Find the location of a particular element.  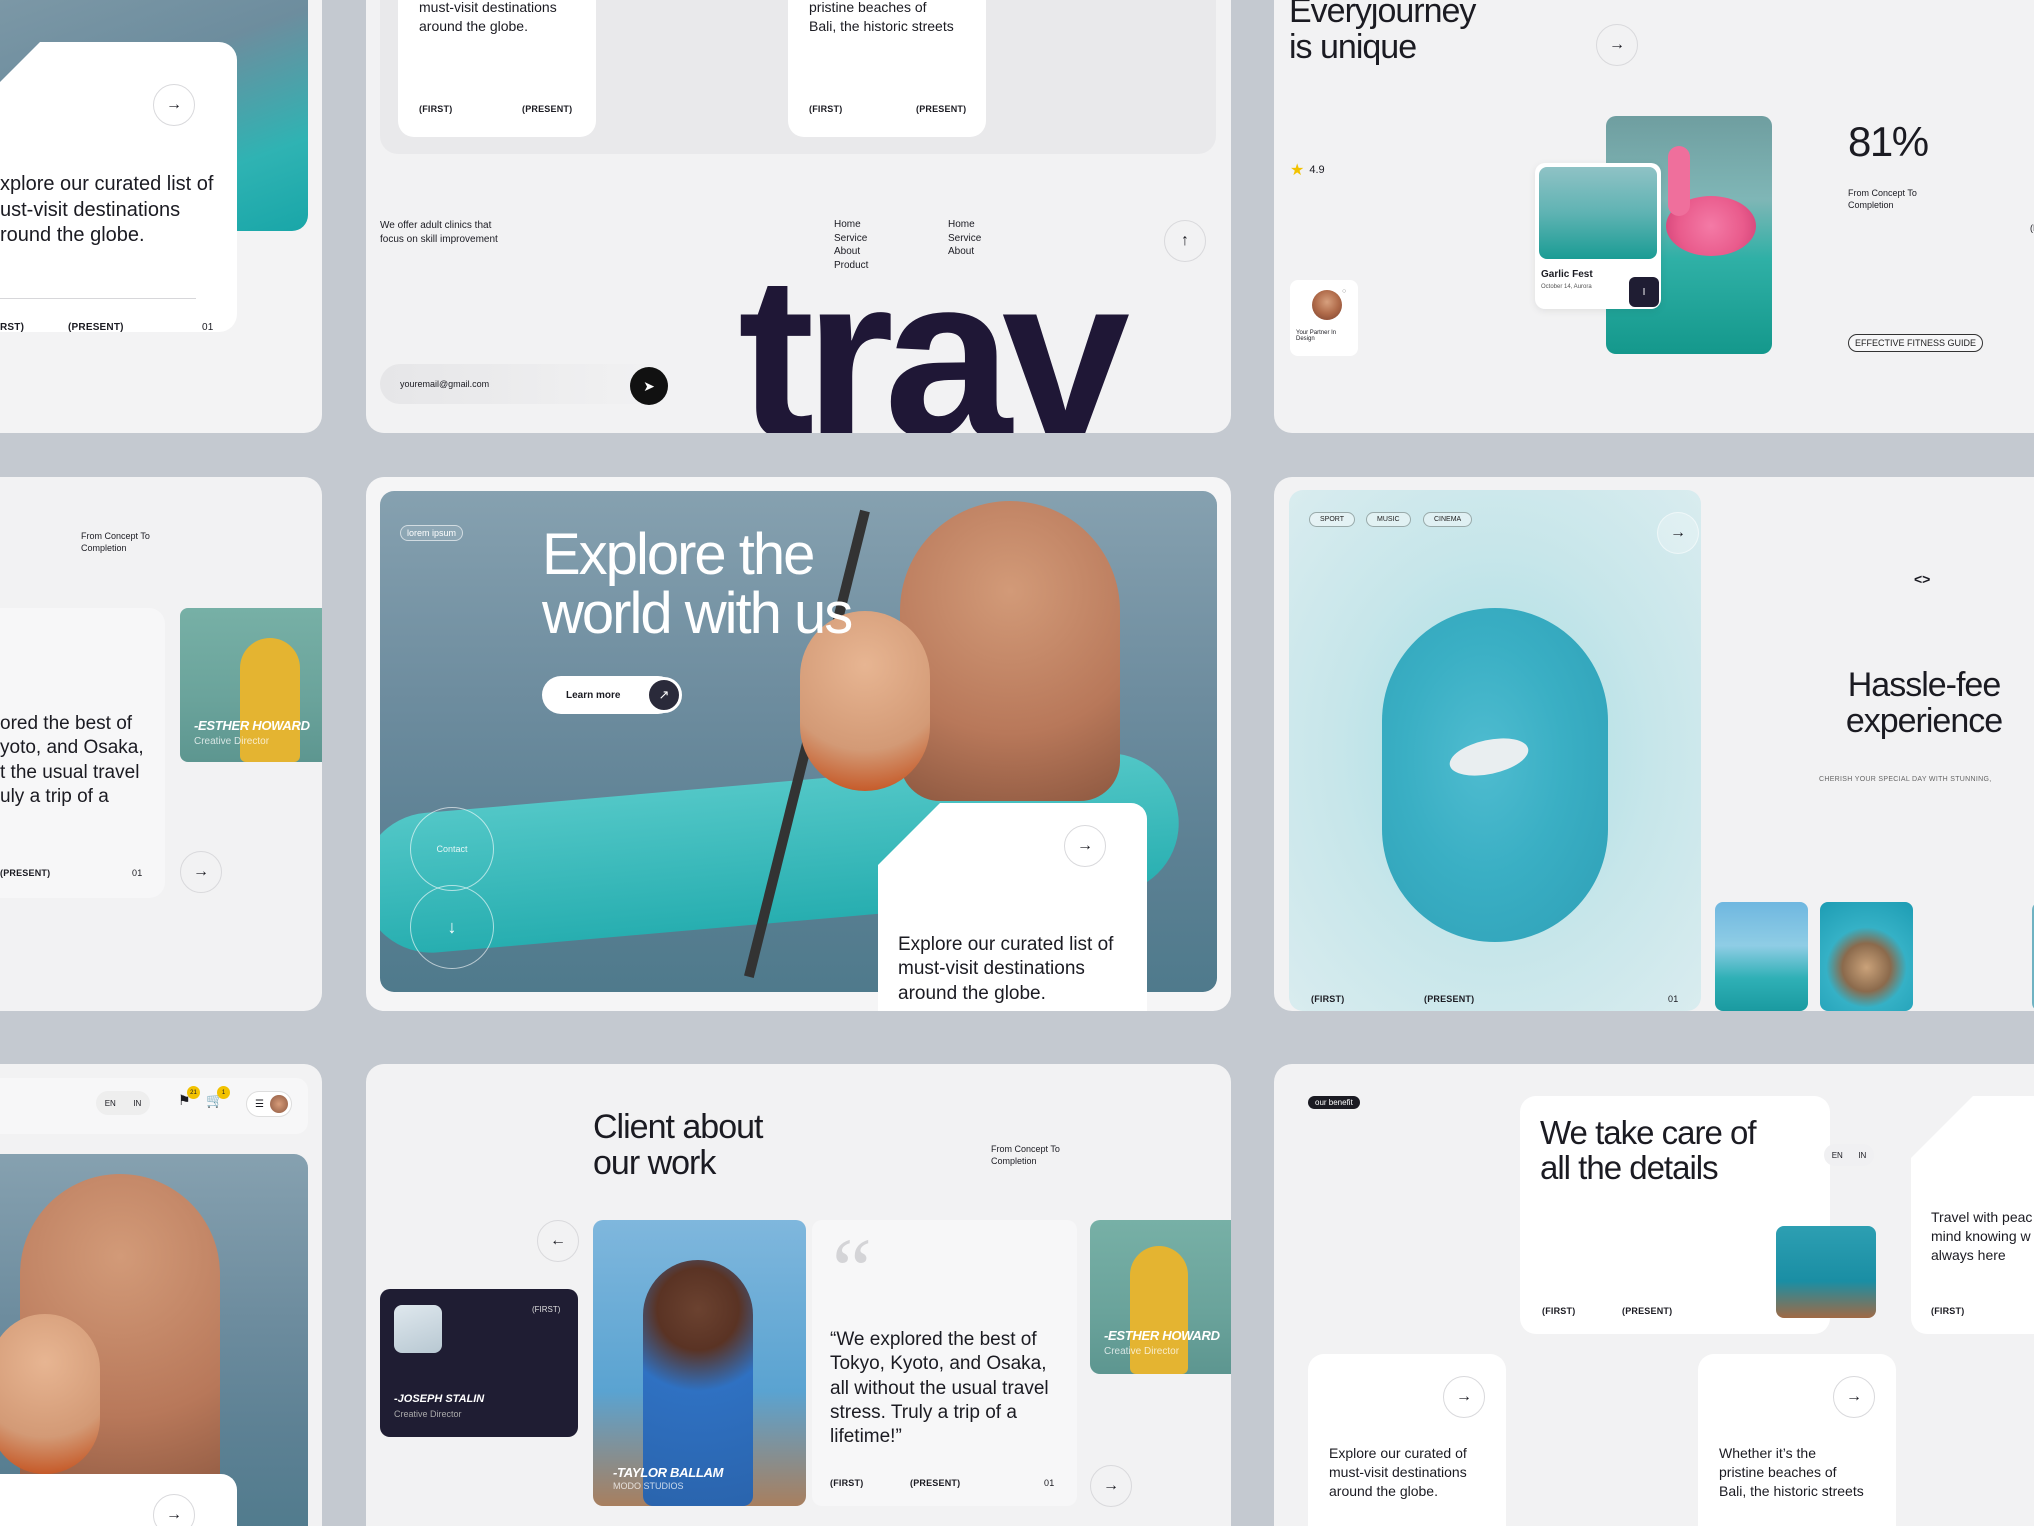

card-header-partial: EN IN ⚑ 21 🛒 1 ☰ → is located at coordinates (161, 1295).